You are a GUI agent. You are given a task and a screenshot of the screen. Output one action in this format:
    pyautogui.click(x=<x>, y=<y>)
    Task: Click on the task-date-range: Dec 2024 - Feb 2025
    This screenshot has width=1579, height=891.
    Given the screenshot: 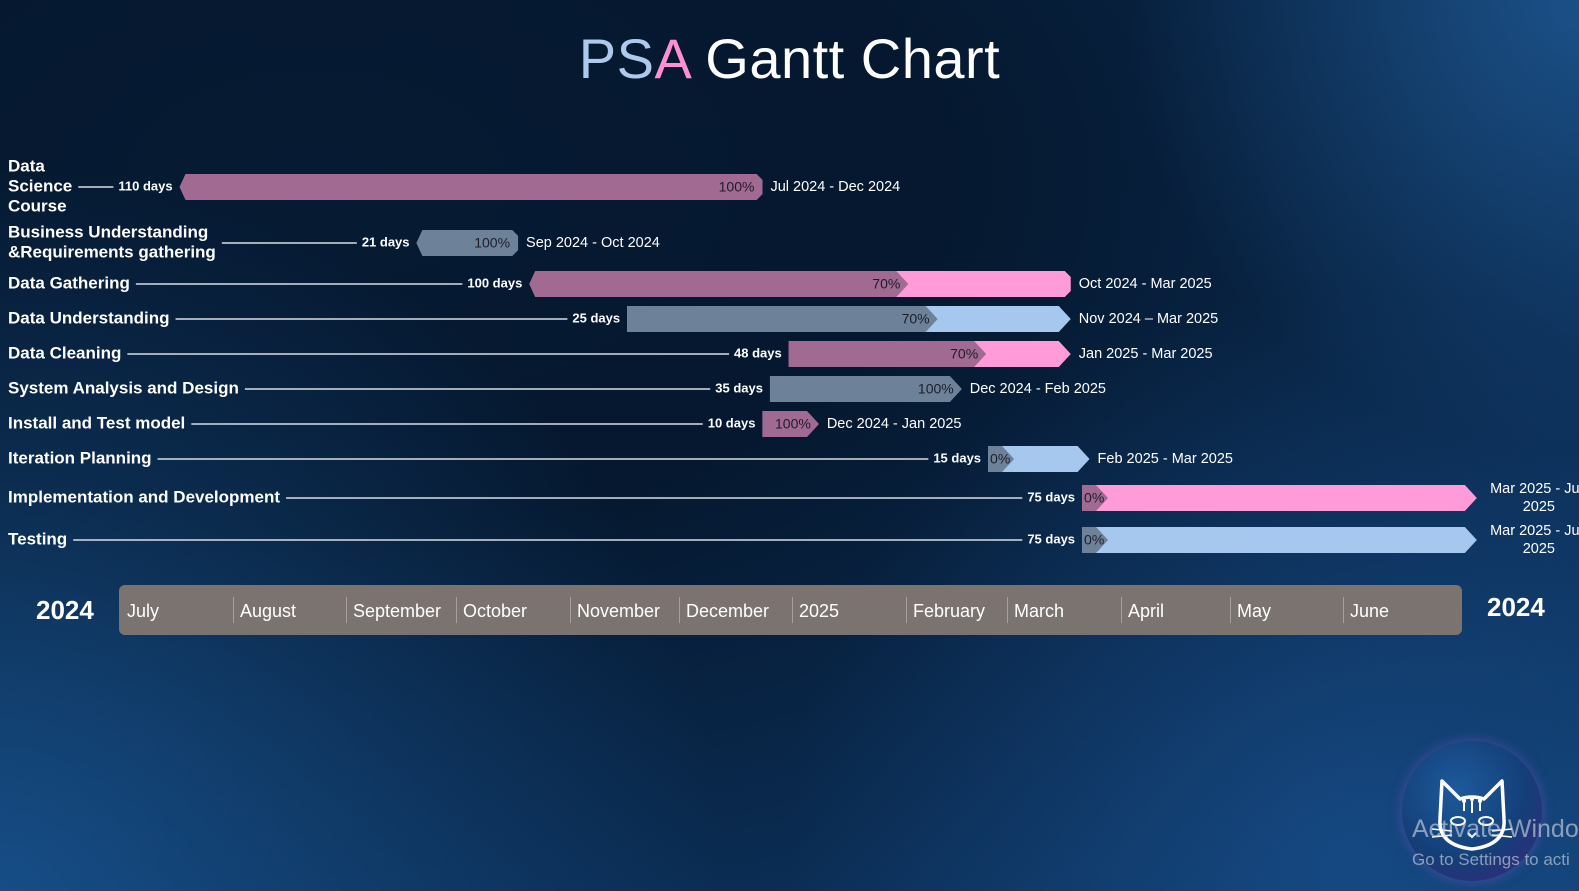 What is the action you would take?
    pyautogui.click(x=1038, y=389)
    